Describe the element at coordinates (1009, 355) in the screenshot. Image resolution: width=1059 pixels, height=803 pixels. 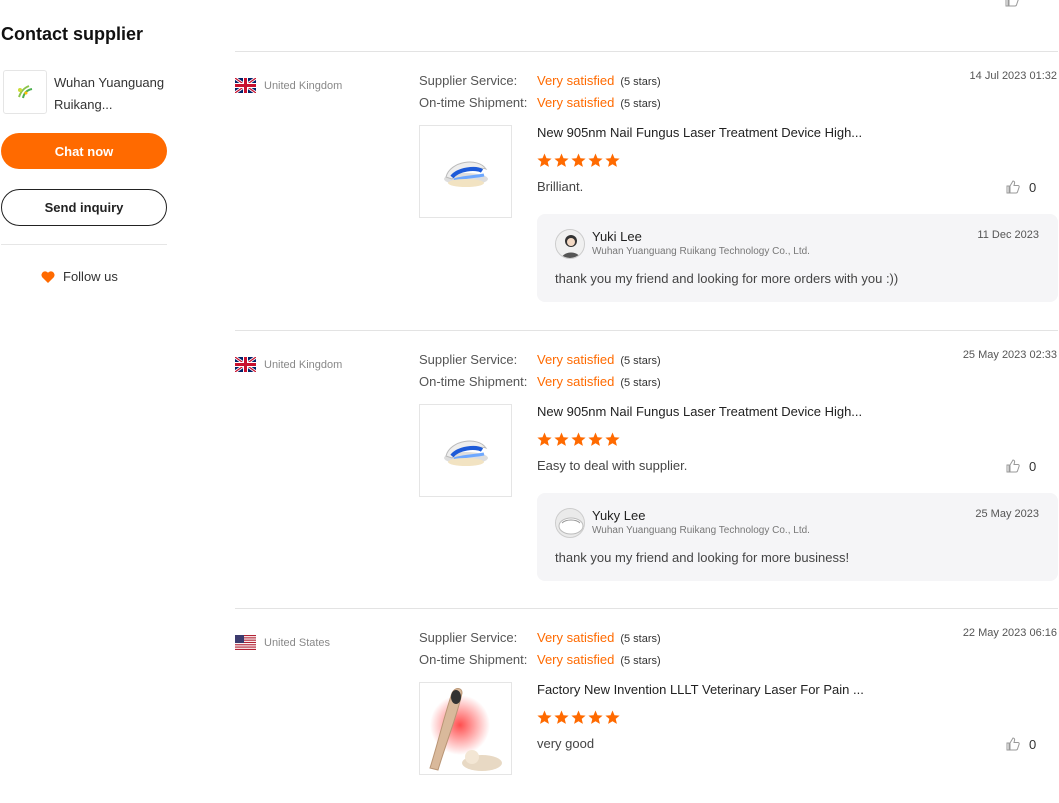
I see `review-date: 25 May 2023 02:33` at that location.